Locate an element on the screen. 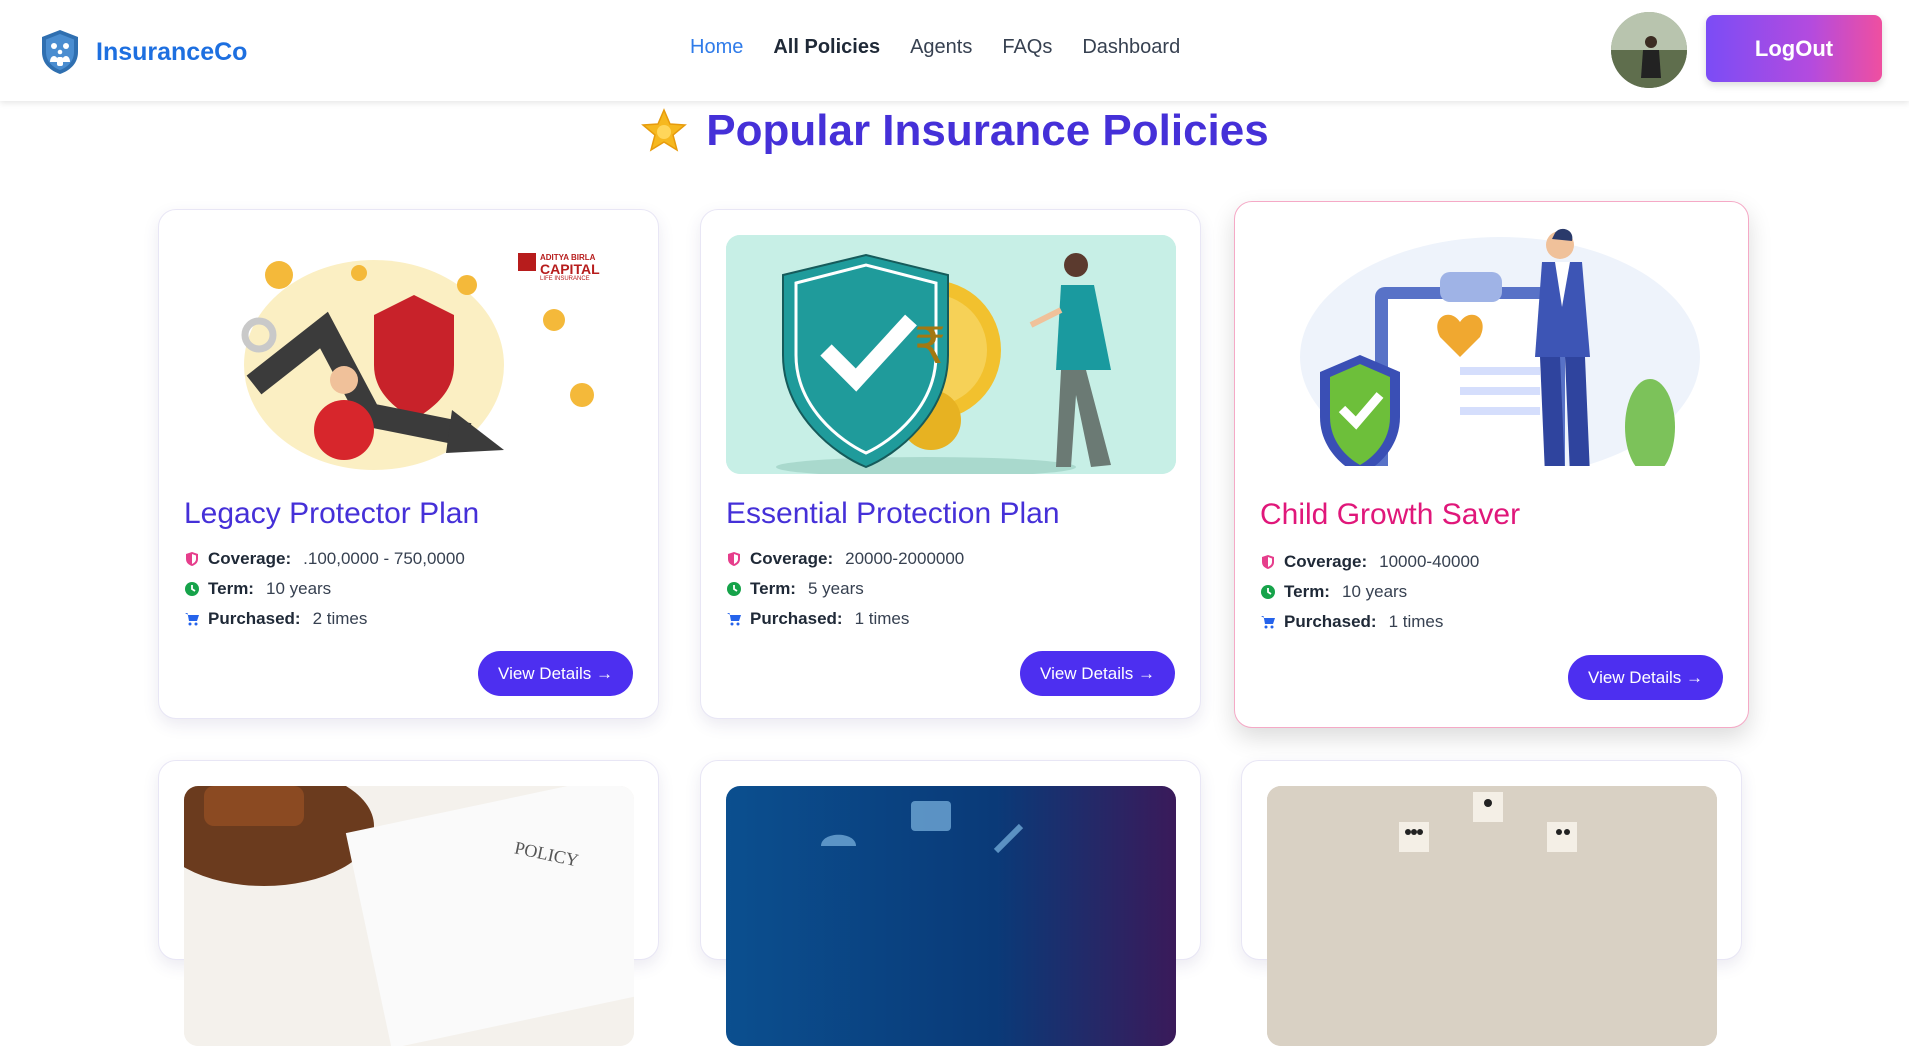  rupee-icon: ₹ is located at coordinates (930, 346).